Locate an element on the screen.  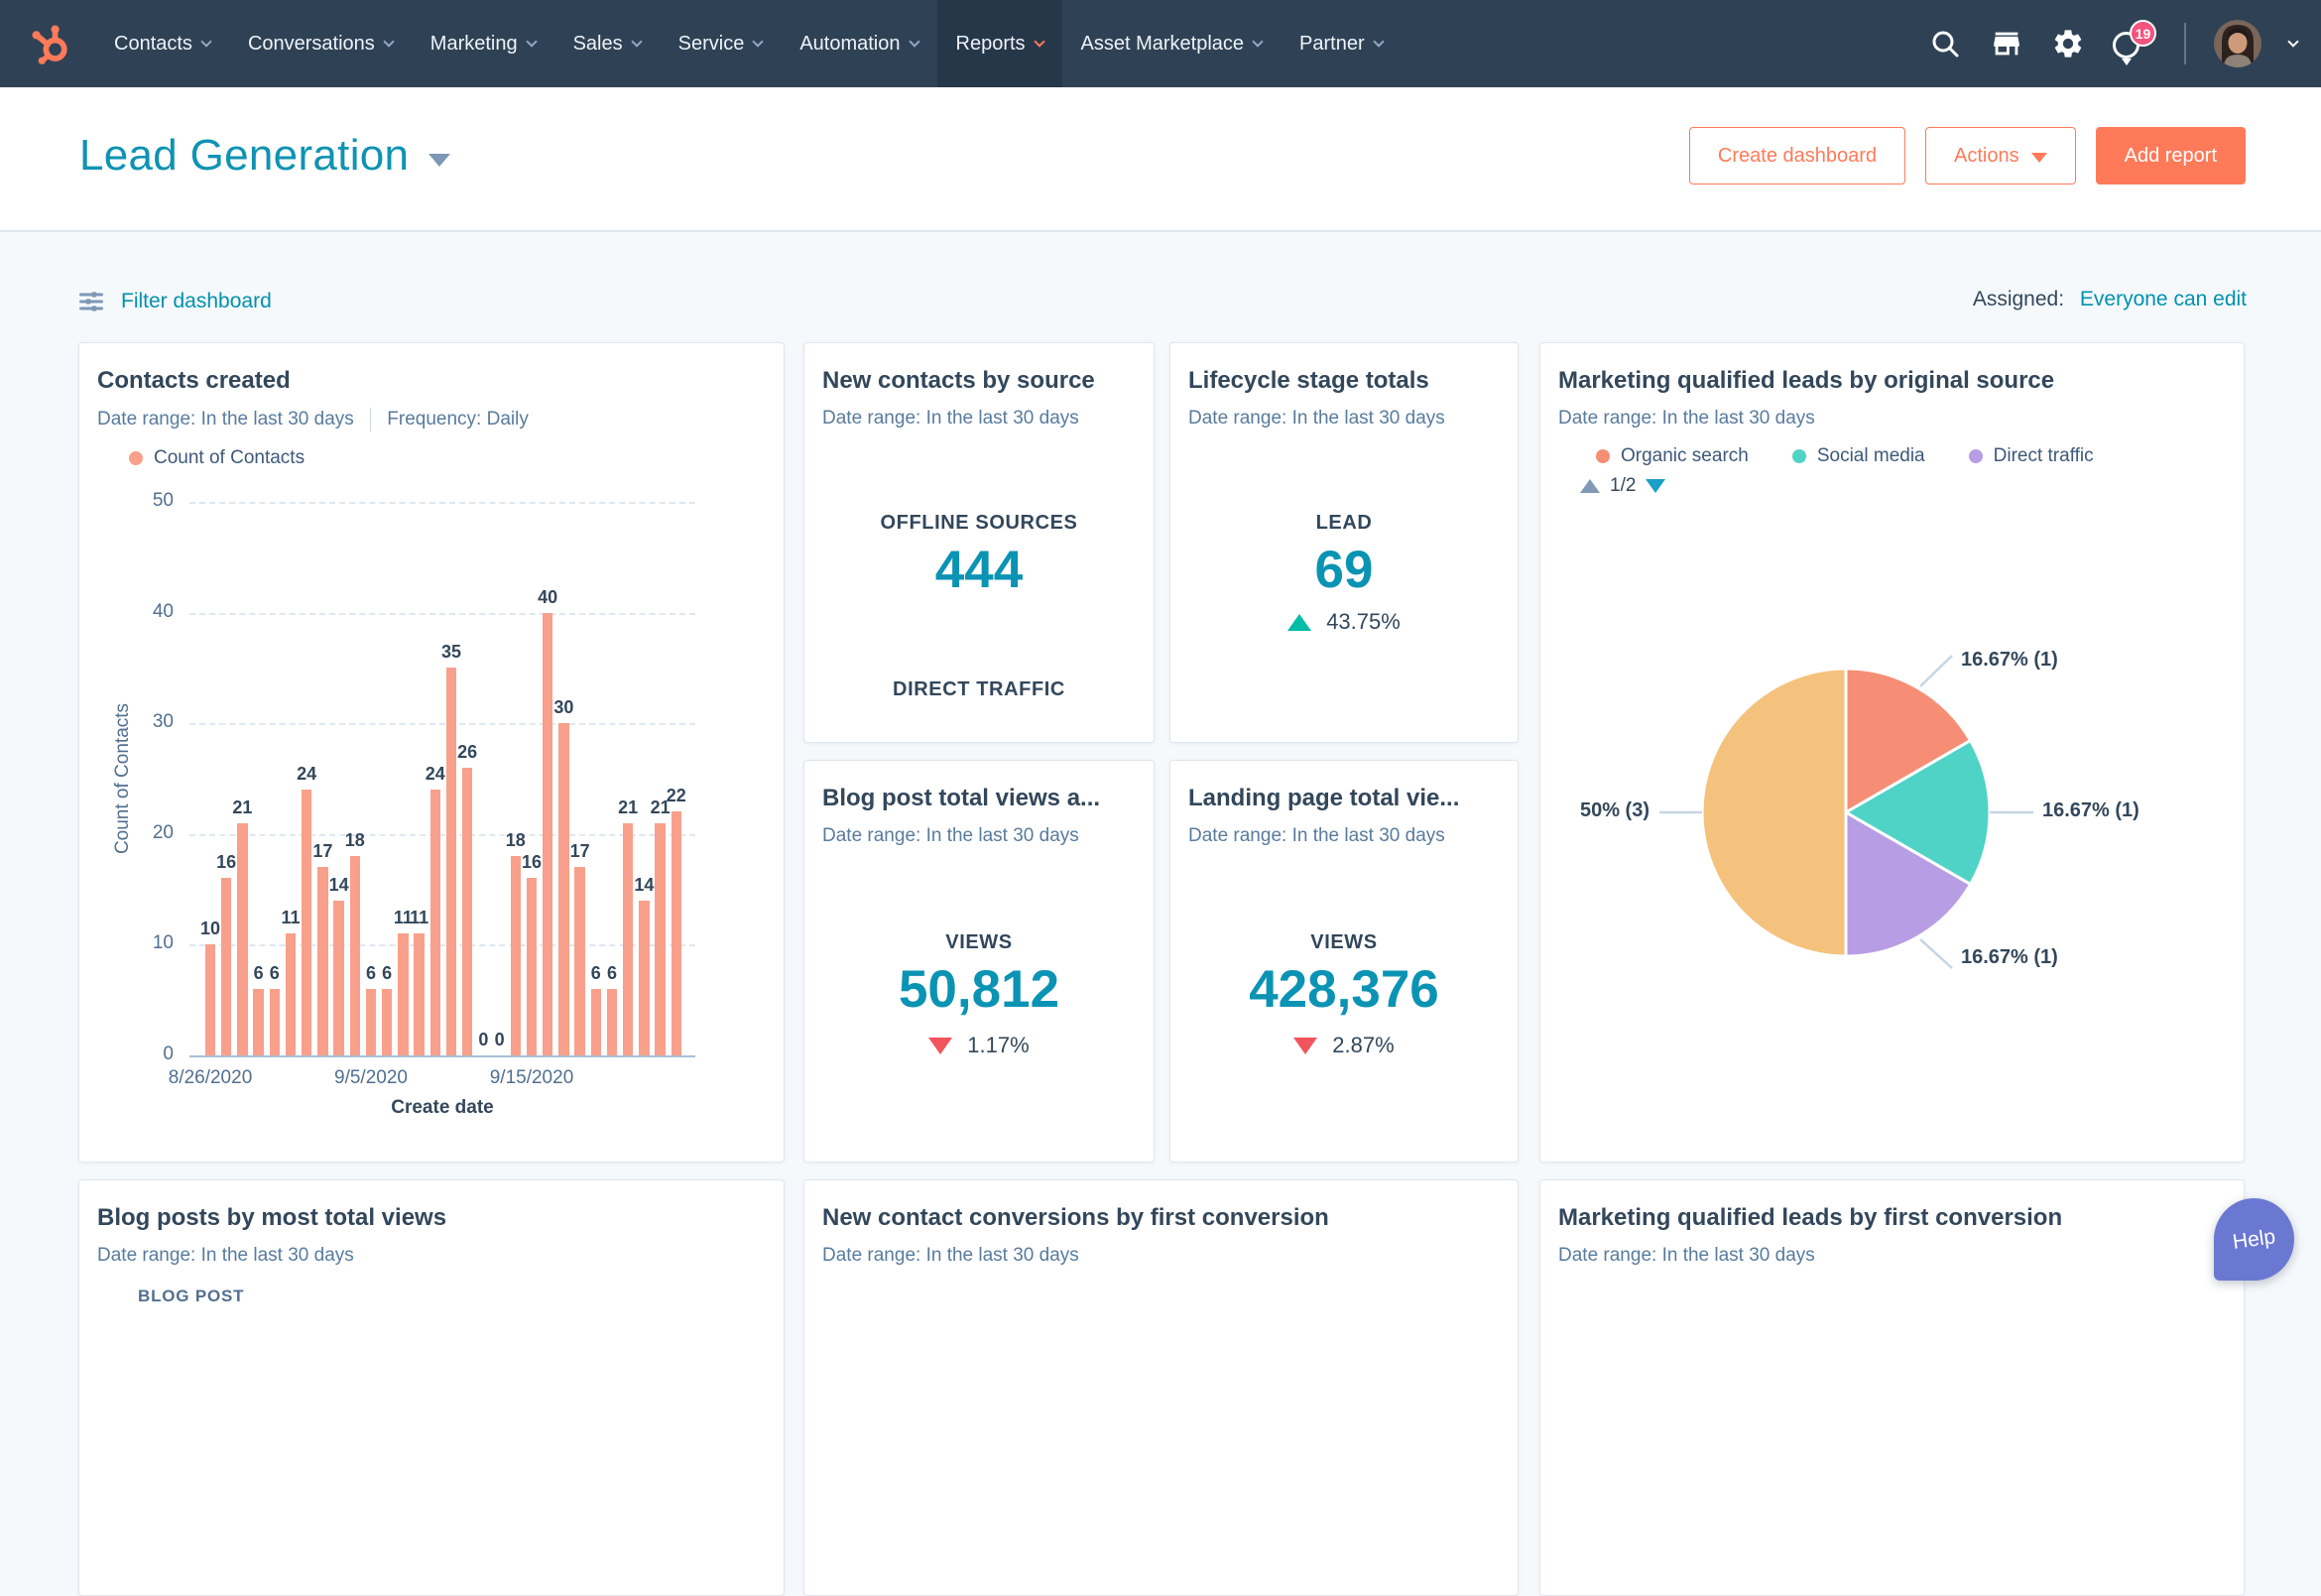
x-tick-label: 8/26/2020 is located at coordinates (210, 1077).